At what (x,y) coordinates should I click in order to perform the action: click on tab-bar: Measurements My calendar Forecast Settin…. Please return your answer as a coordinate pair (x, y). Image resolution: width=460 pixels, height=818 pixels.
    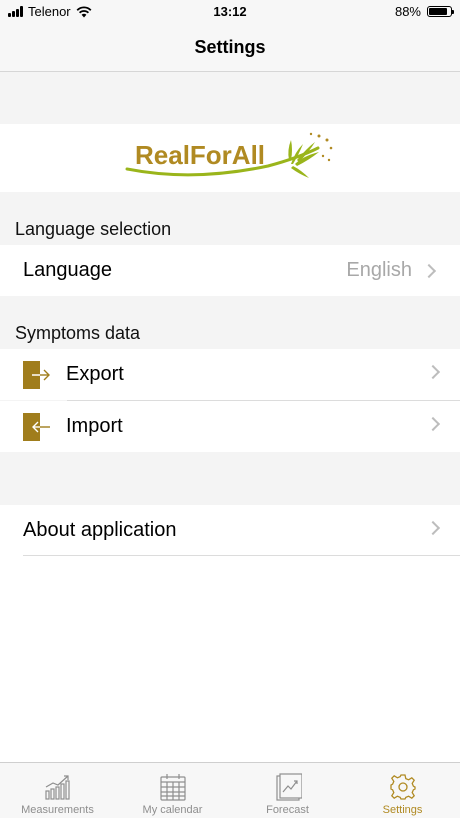
    Looking at the image, I should click on (230, 790).